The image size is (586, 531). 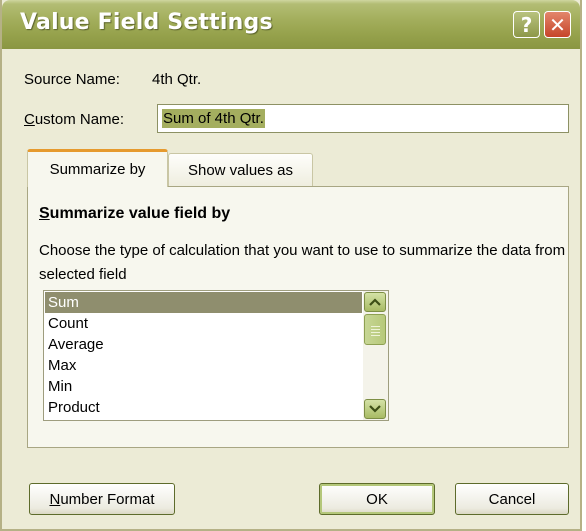 I want to click on tab-summarize-by-label: Summarize by, so click(x=97, y=169).